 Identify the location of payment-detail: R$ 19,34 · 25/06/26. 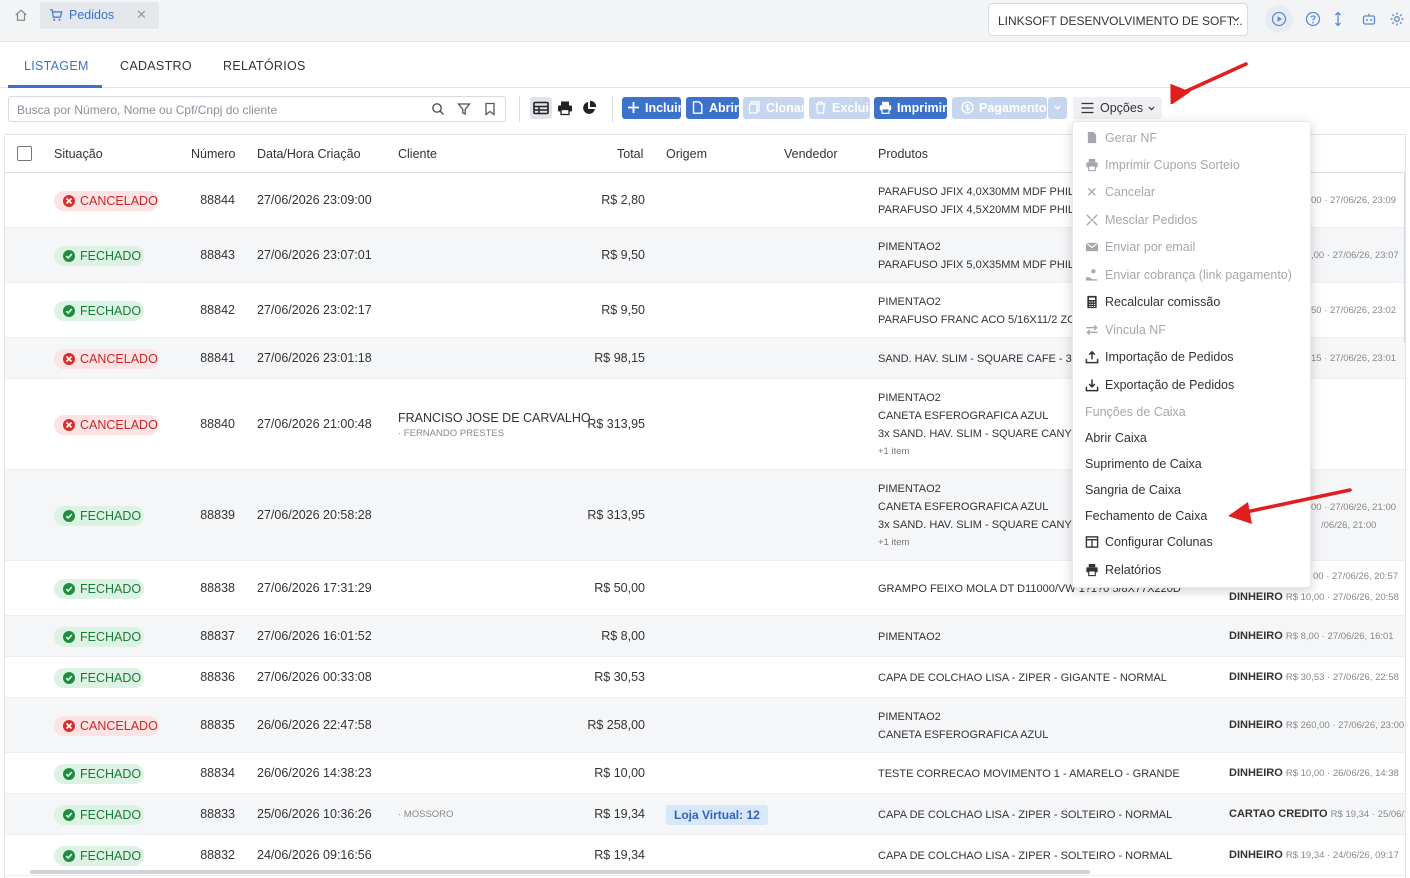
(1367, 814).